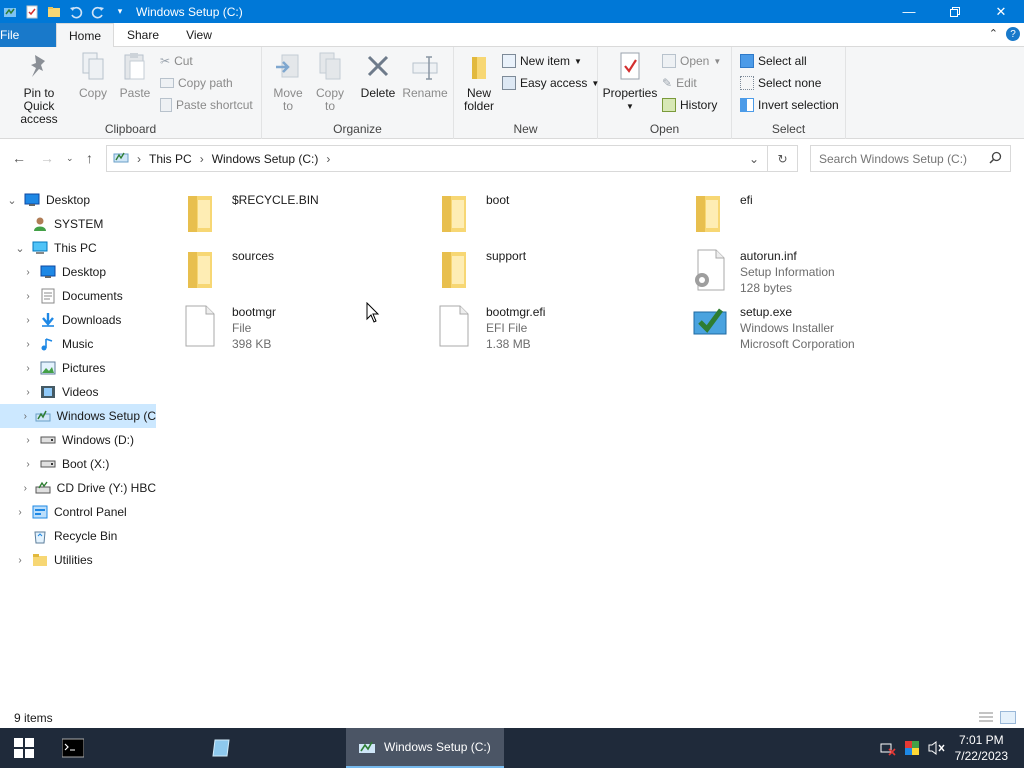 The image size is (1024, 768). What do you see at coordinates (563, 331) in the screenshot?
I see `file-item-bootmgr-efi: bootmgr.efi EFI File 1.38 MB` at bounding box center [563, 331].